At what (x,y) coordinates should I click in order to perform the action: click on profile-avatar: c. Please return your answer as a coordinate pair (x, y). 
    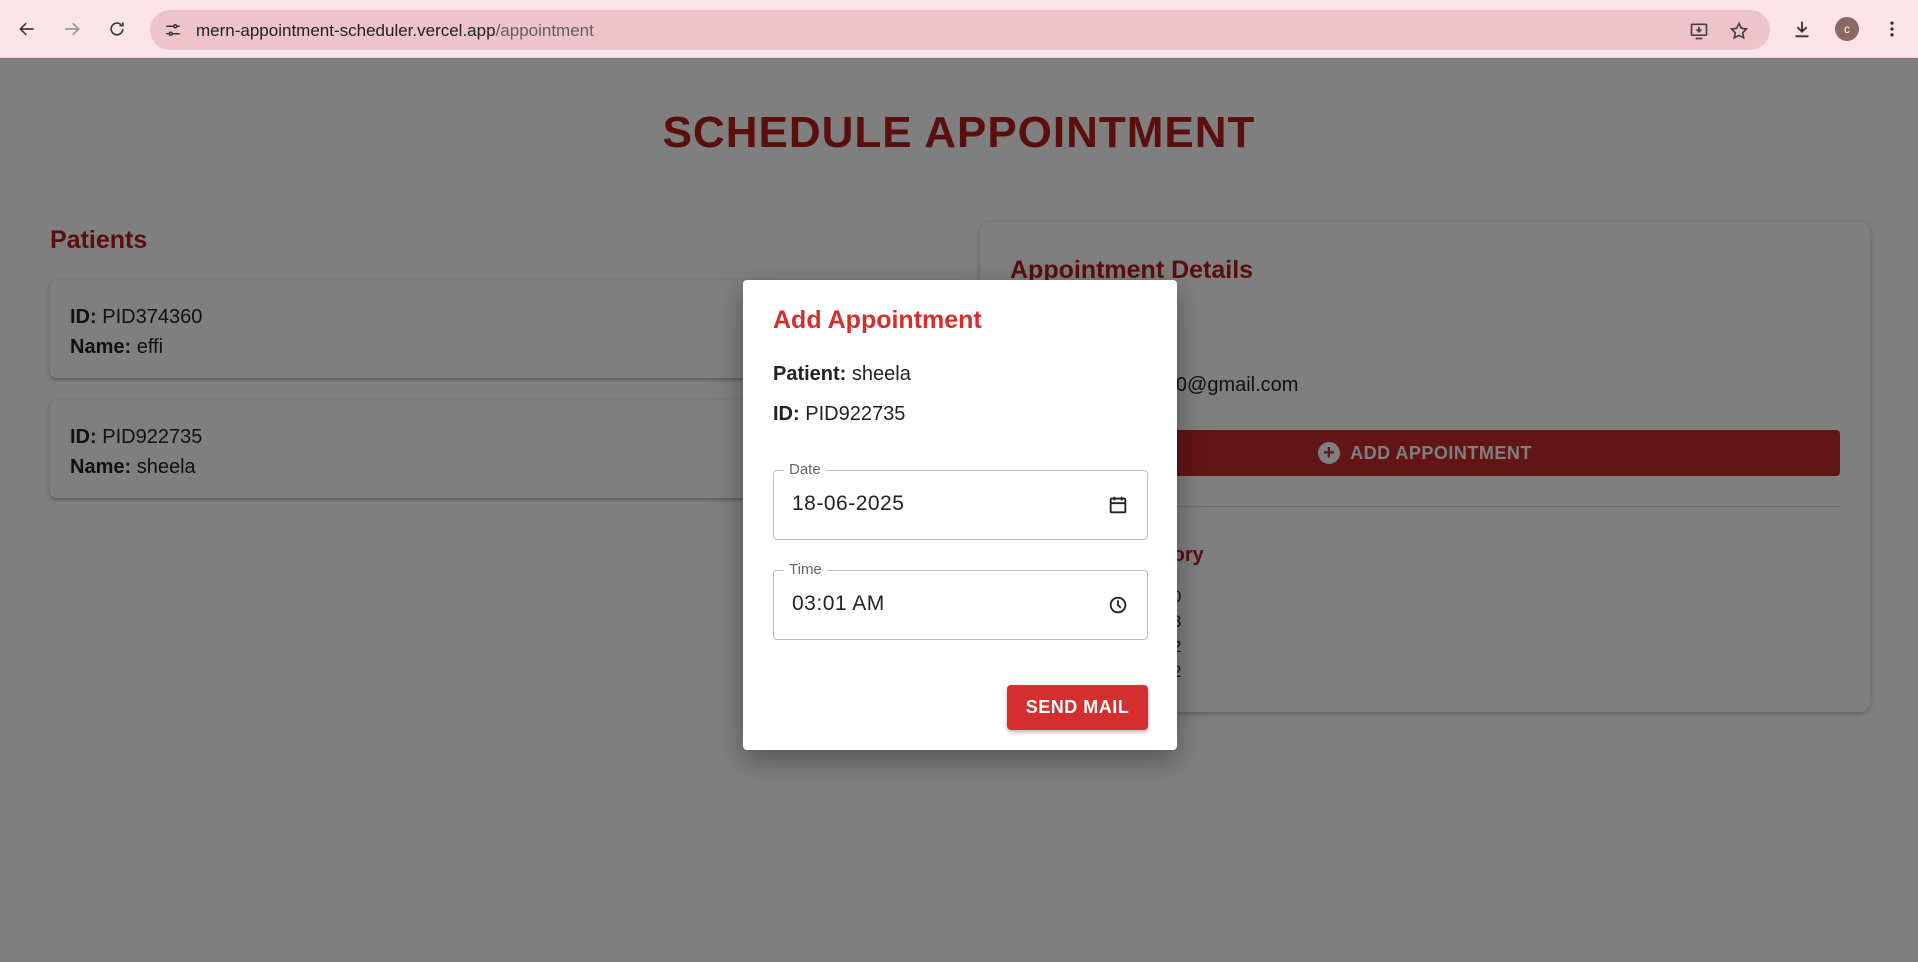
    Looking at the image, I should click on (1847, 29).